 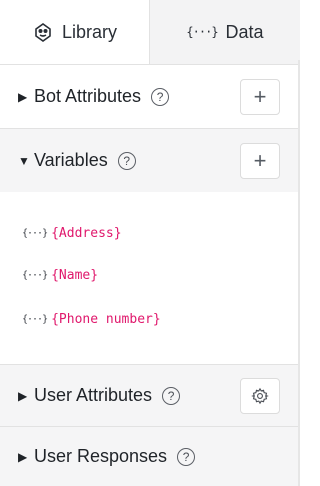 I want to click on variables-title: Variables, so click(x=71, y=160).